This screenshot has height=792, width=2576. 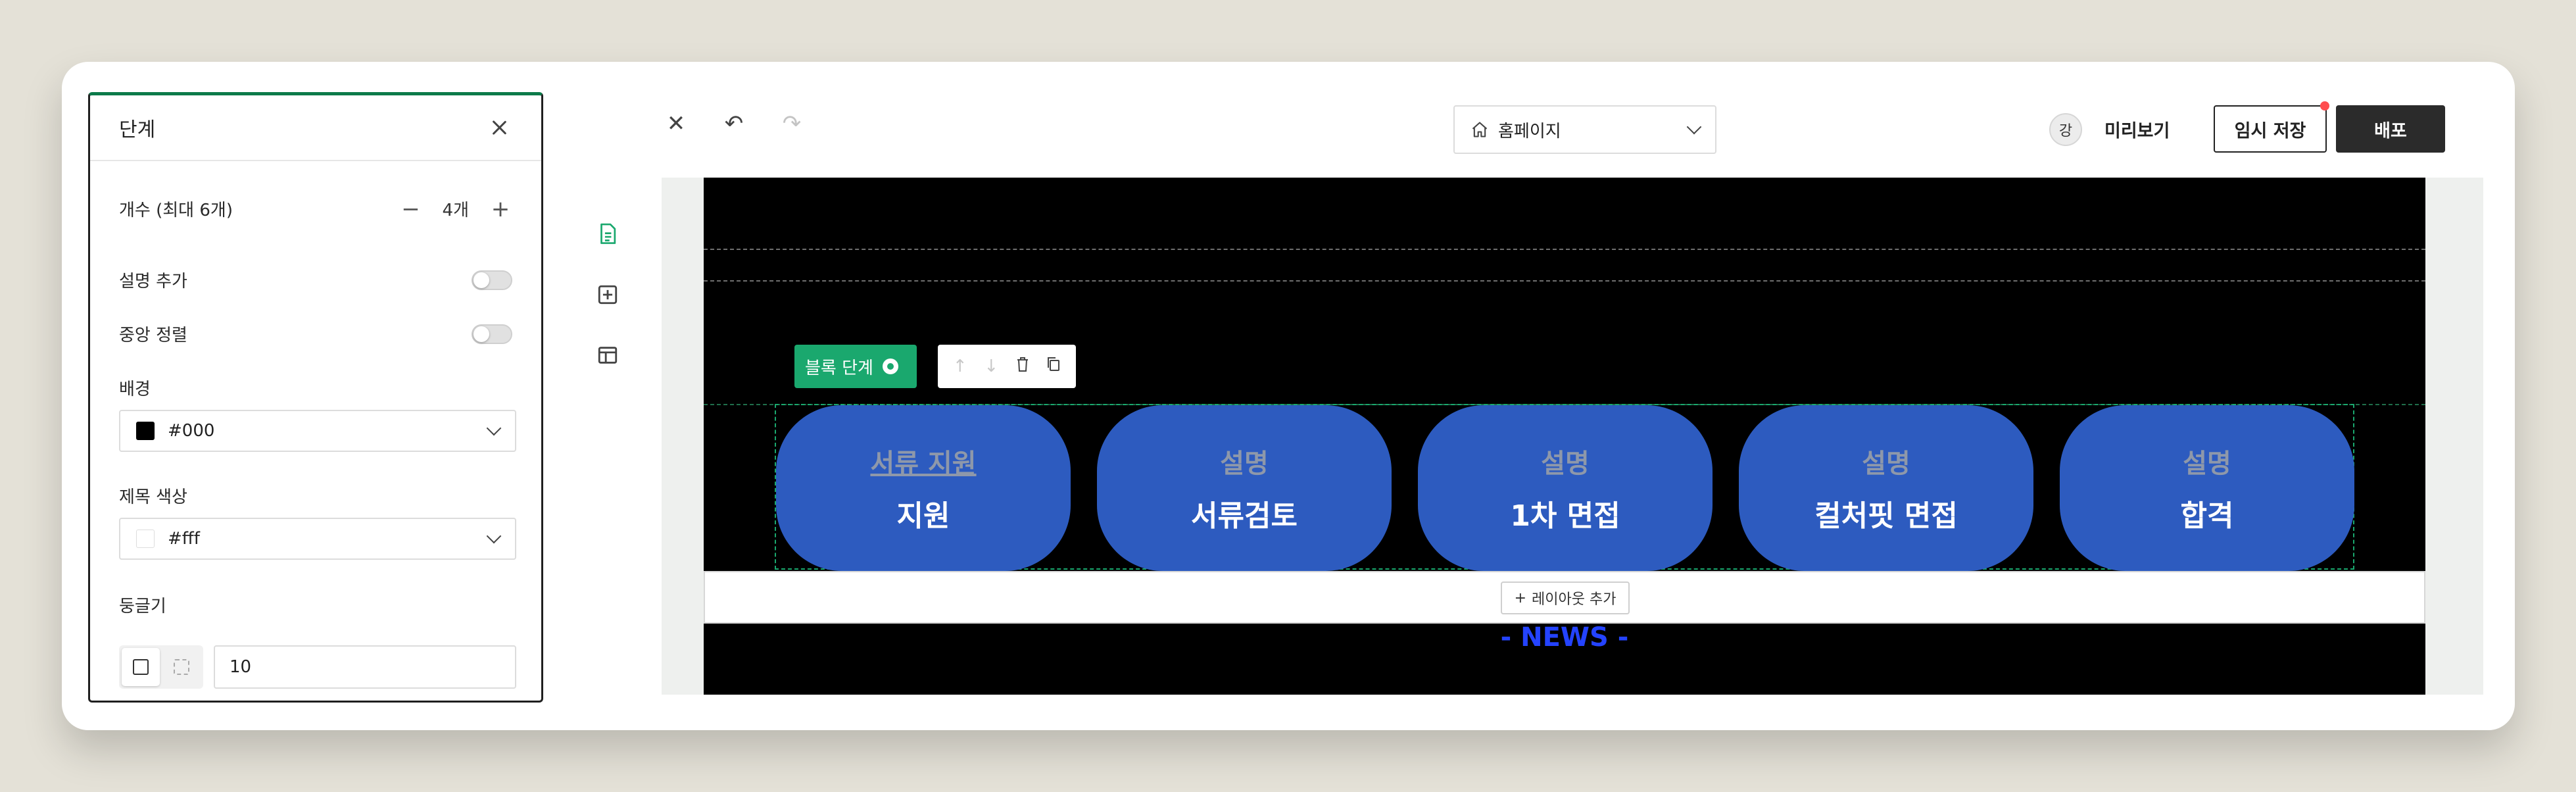 What do you see at coordinates (411, 209) in the screenshot?
I see `decrement-button: −` at bounding box center [411, 209].